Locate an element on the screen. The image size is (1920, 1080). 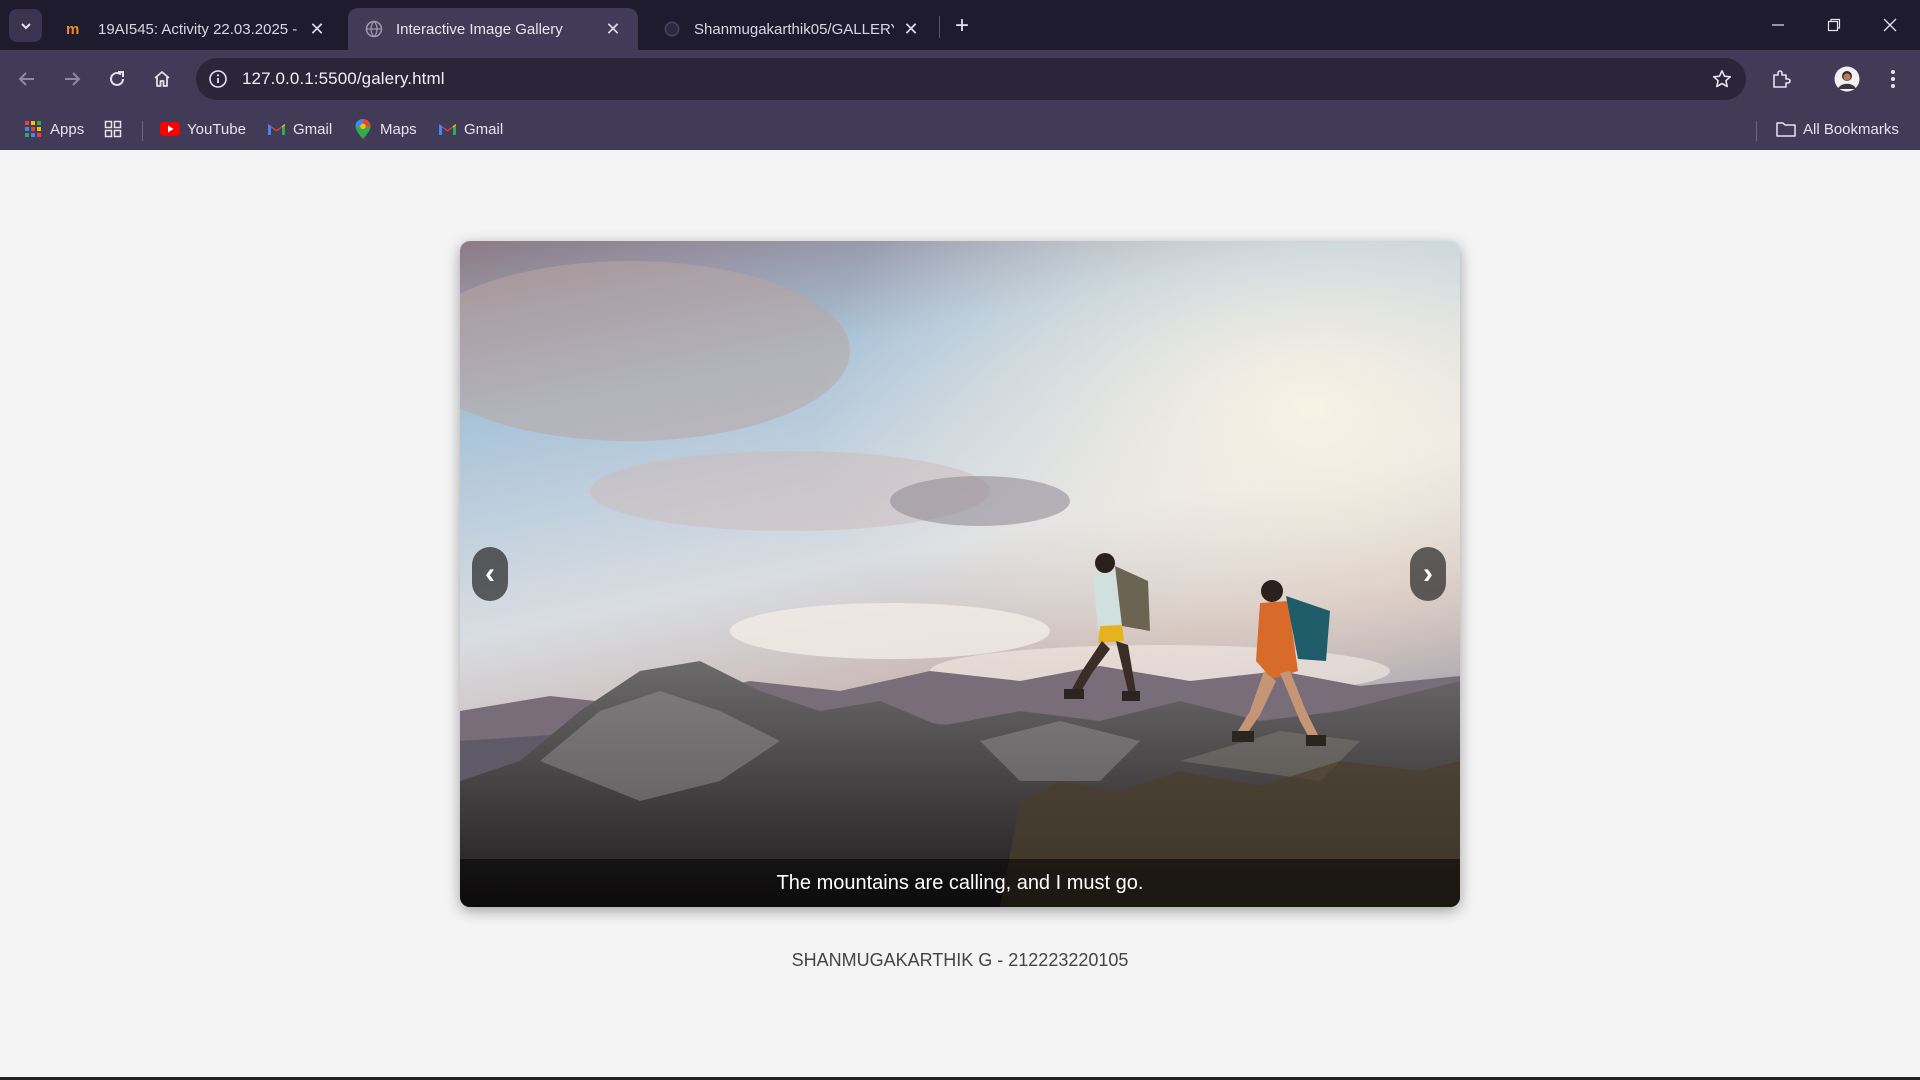
extensions-button is located at coordinates (1781, 79).